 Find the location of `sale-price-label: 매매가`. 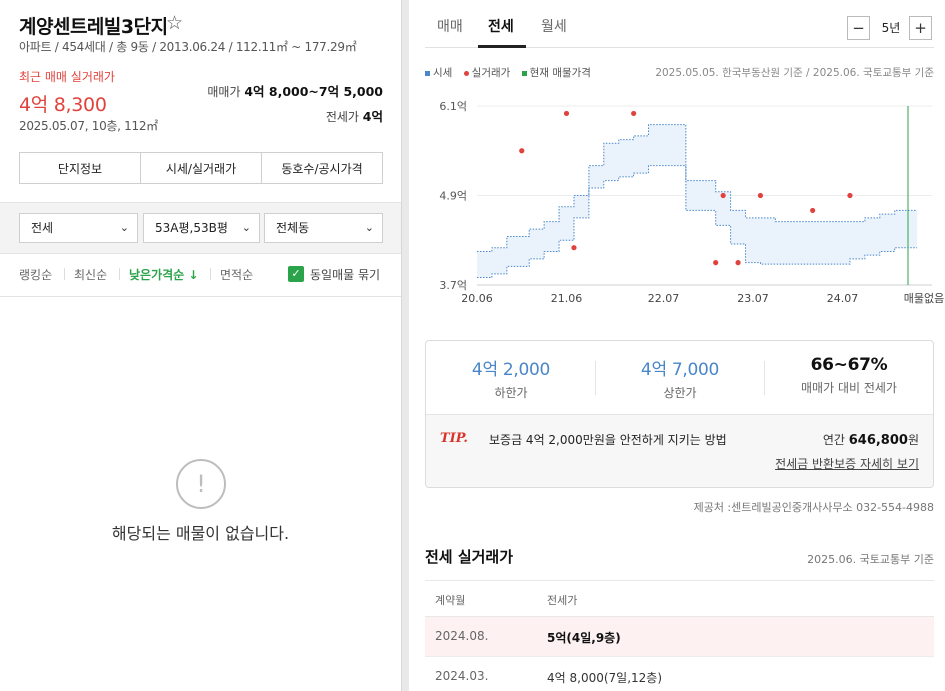

sale-price-label: 매매가 is located at coordinates (224, 92).